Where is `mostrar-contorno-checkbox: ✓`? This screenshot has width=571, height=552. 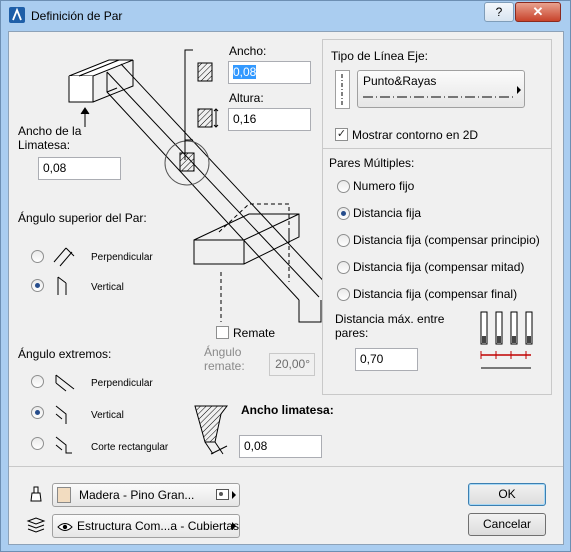 mostrar-contorno-checkbox: ✓ is located at coordinates (341, 134).